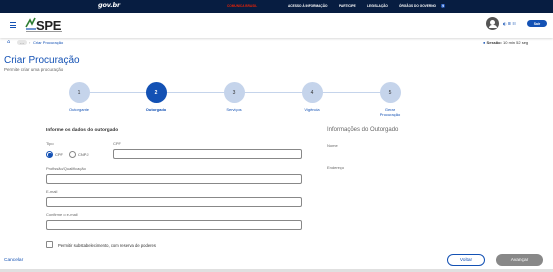 The image size is (553, 272). What do you see at coordinates (516, 42) in the screenshot?
I see `session-value: 10 min 52 seg` at bounding box center [516, 42].